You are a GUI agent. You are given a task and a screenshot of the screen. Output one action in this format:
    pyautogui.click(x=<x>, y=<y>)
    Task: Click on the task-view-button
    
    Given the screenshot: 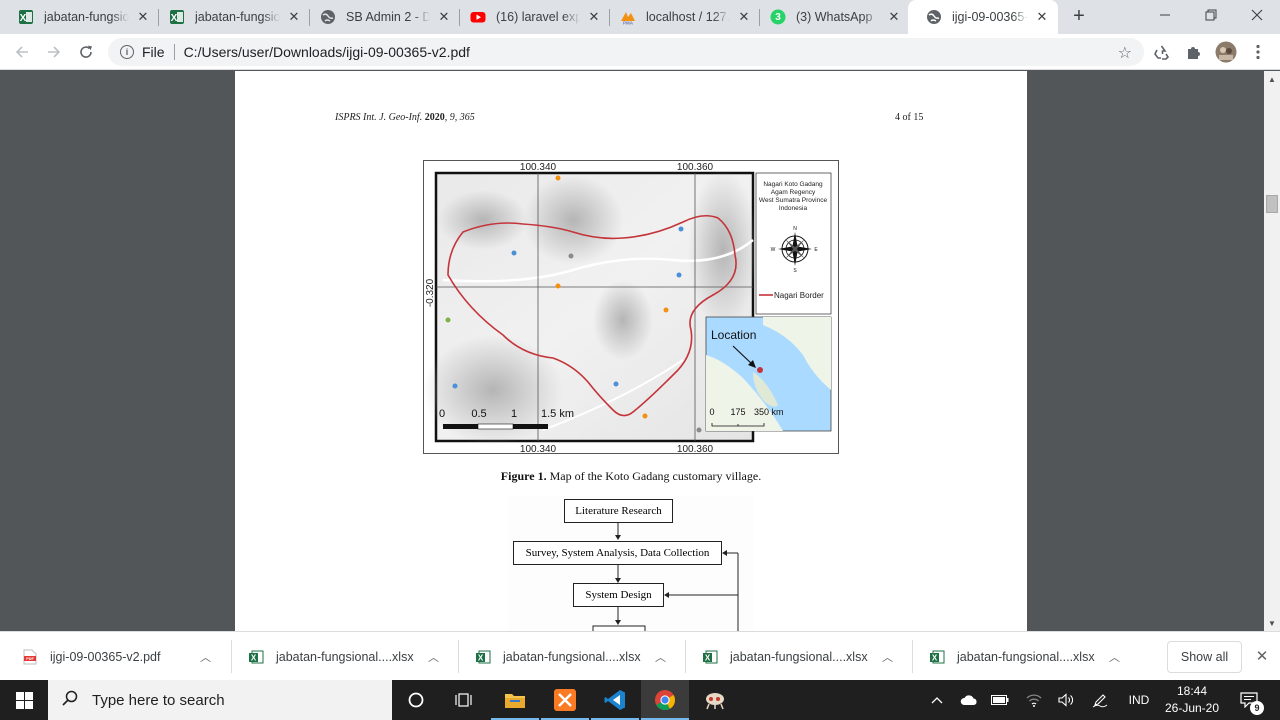 What is the action you would take?
    pyautogui.click(x=464, y=700)
    